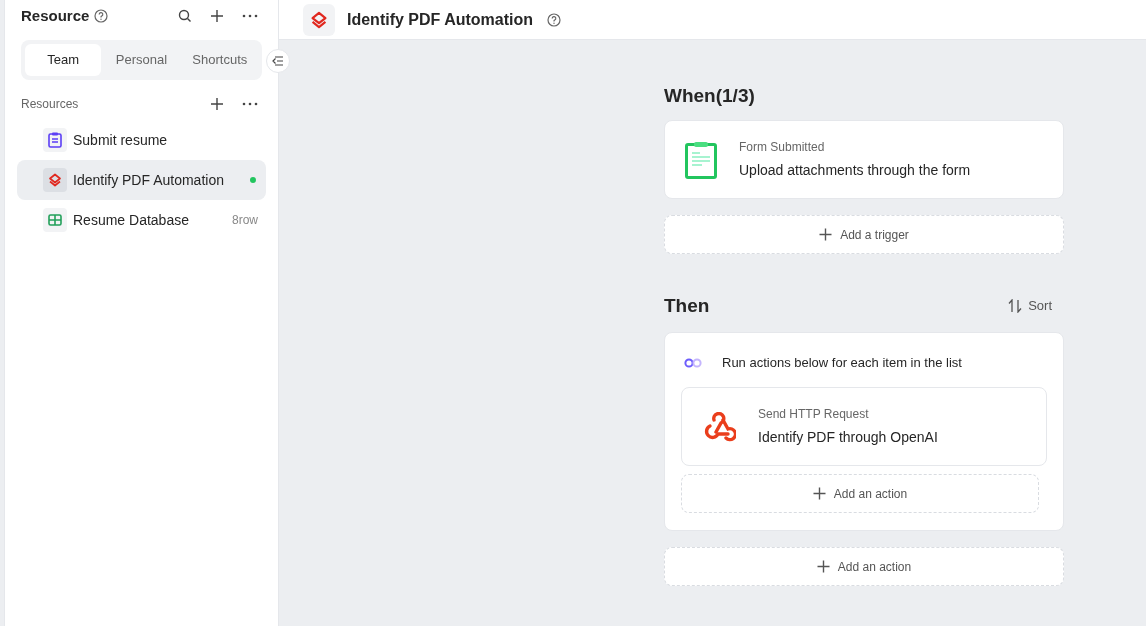 The image size is (1146, 626). Describe the element at coordinates (131, 220) in the screenshot. I see `item-label: Resume Database` at that location.